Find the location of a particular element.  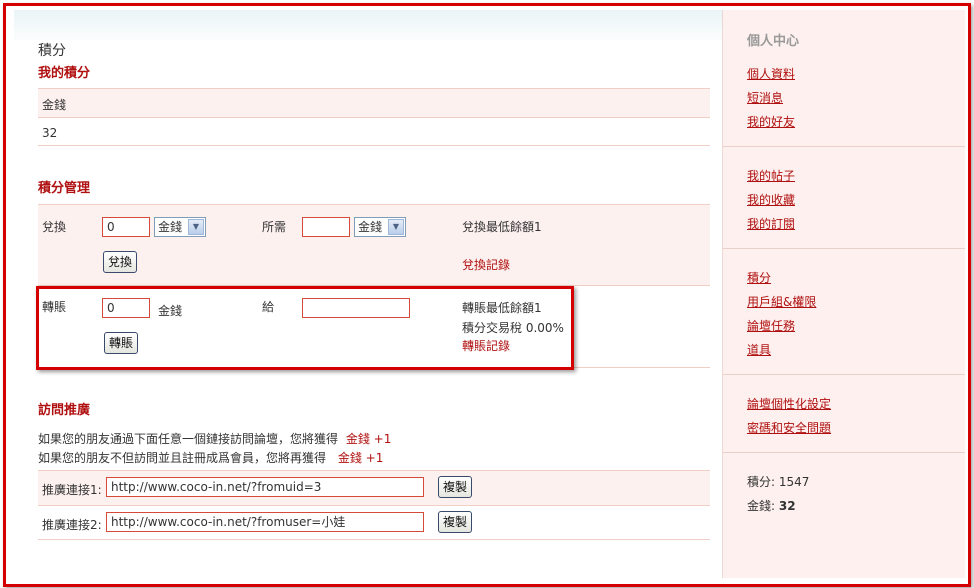

sidebar-item-my-posts: 我的帖子 is located at coordinates (771, 175).